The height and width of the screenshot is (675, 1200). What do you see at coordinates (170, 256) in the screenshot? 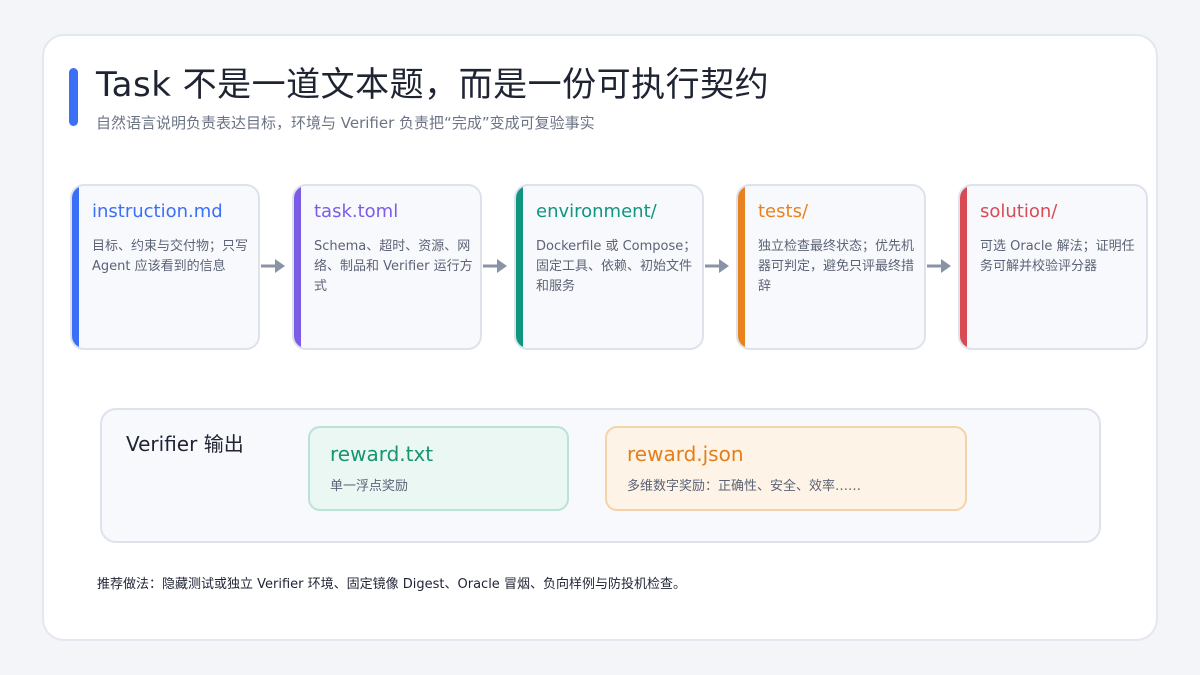
I see `stage-description: 目标、约束与交付物；只写 Agent 应该看到的信息` at bounding box center [170, 256].